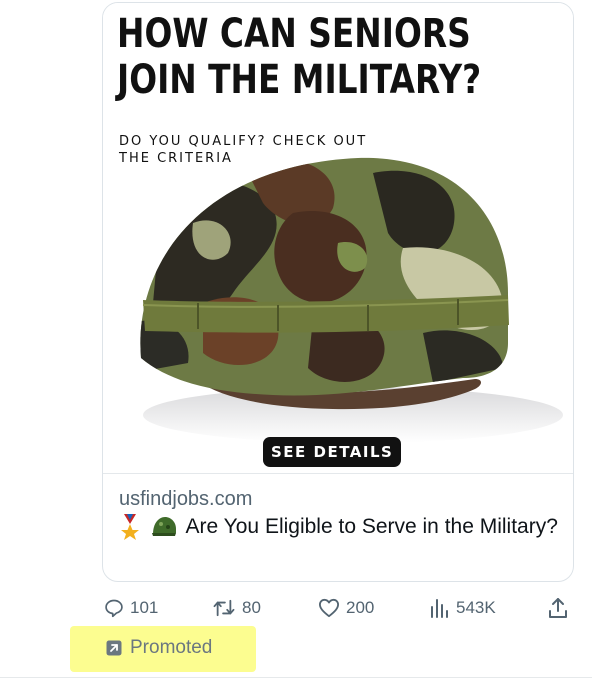  I want to click on reply-button: 101, so click(131, 608).